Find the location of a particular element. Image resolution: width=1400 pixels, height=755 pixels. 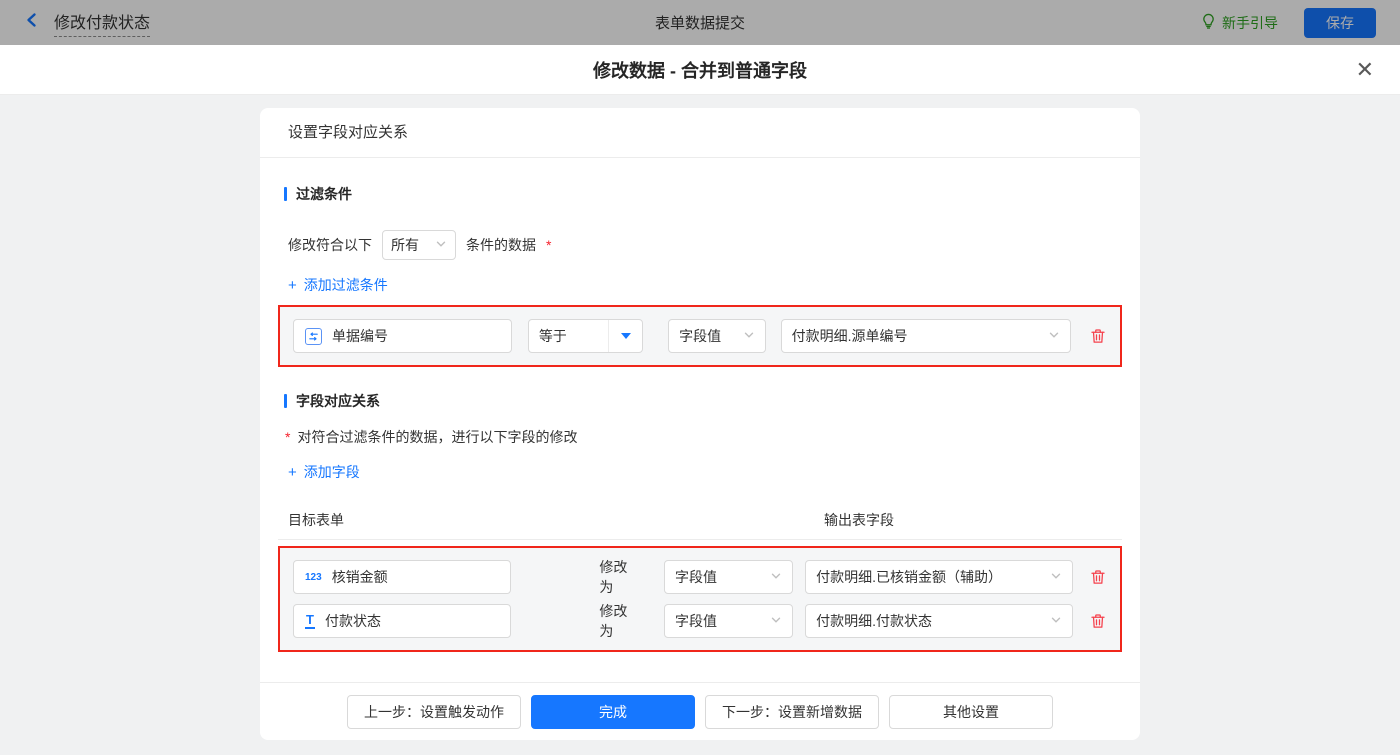

mapping-row: 123 核销金额 修改为 字段值 付款明细.已核销金额（辅助） is located at coordinates (700, 577).